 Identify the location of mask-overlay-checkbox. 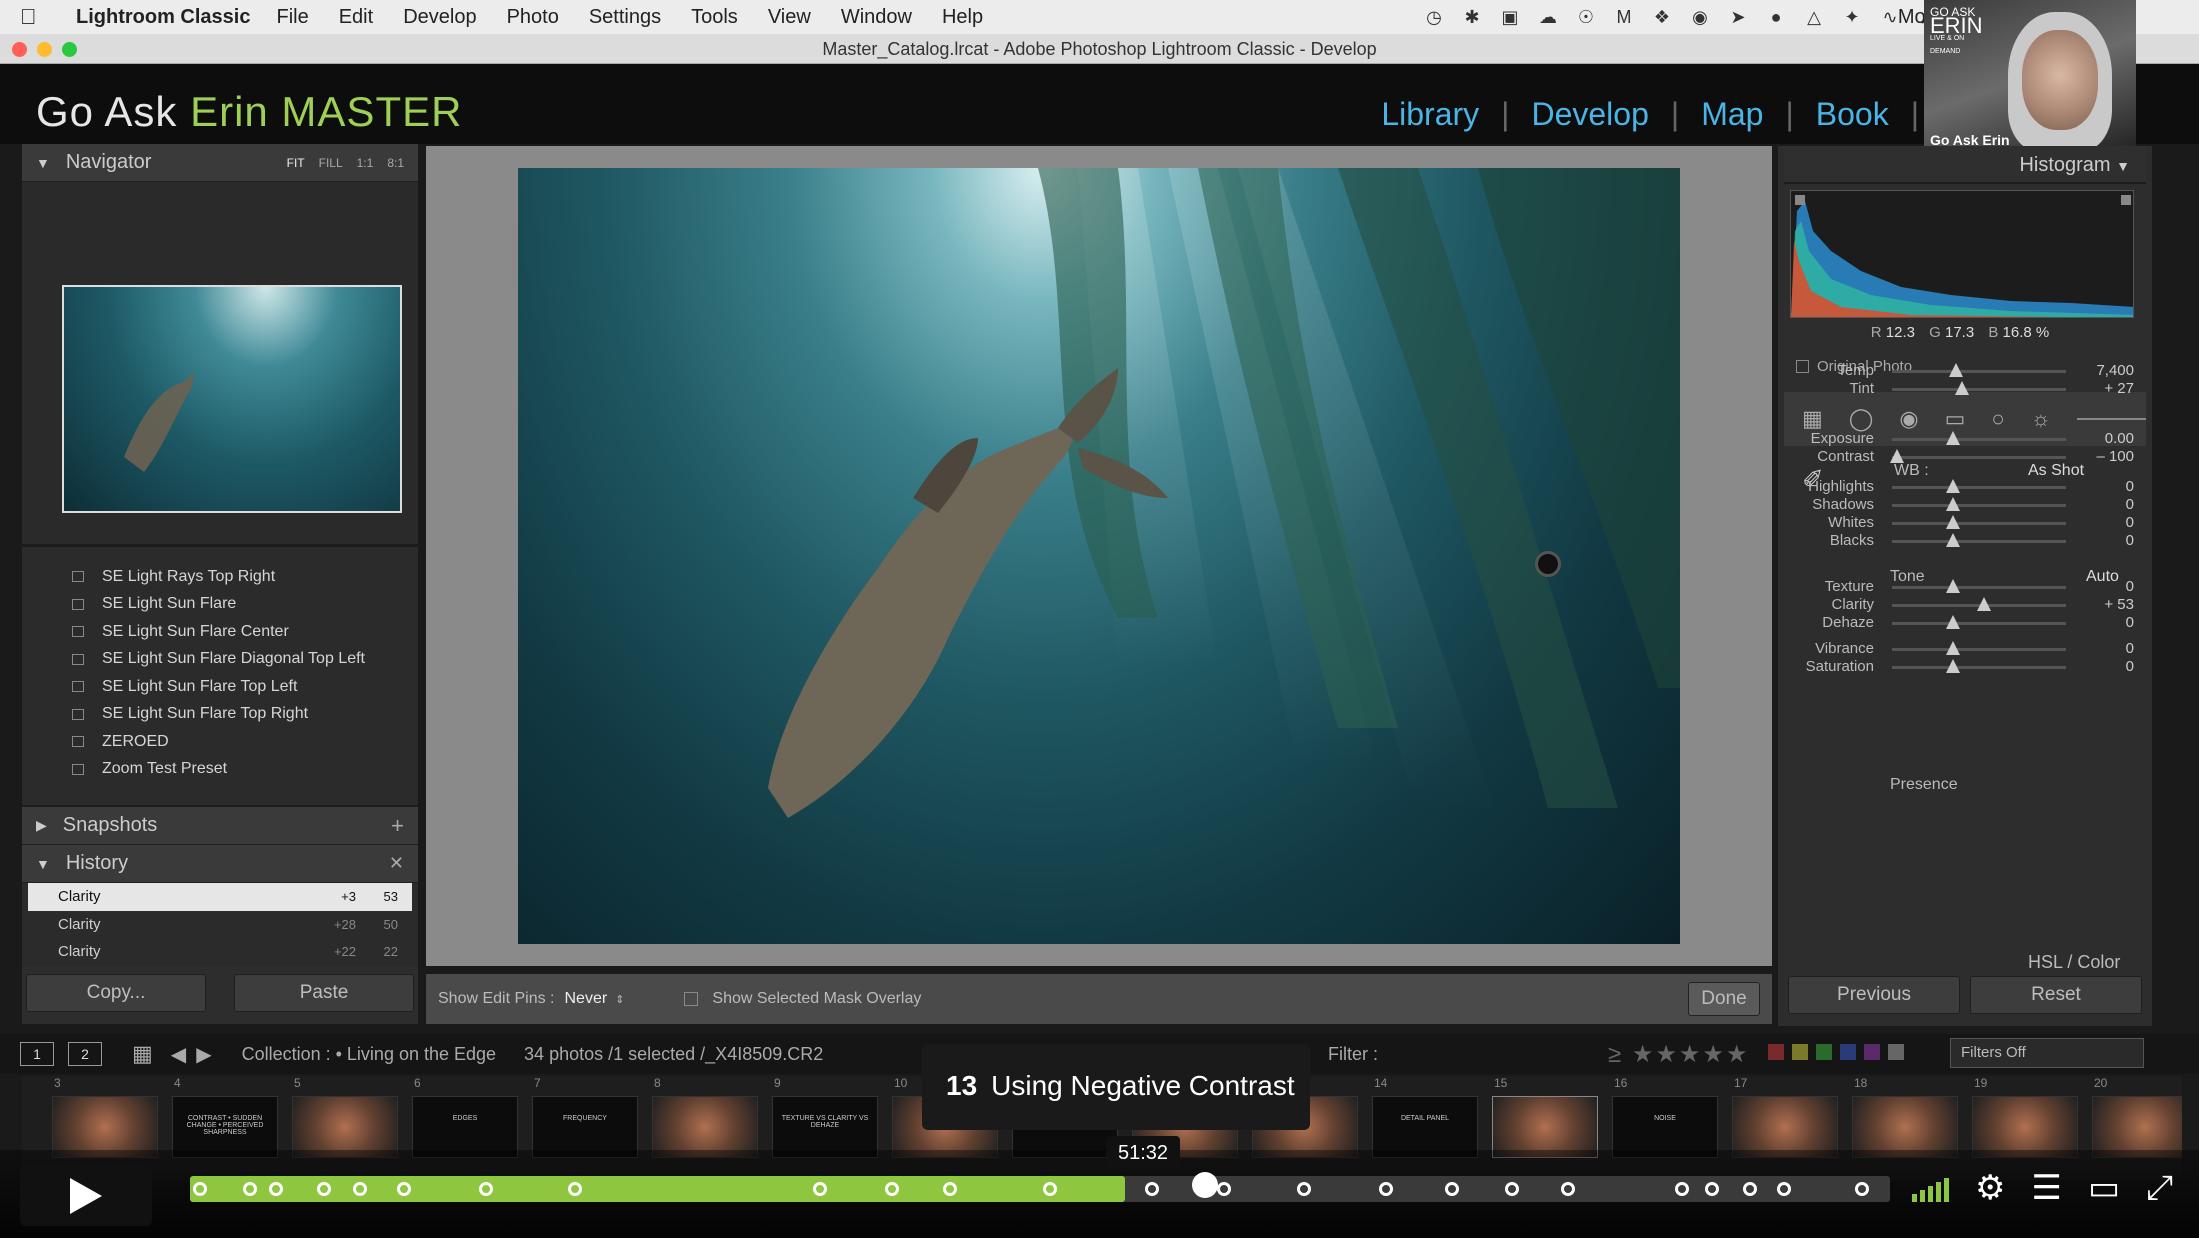
(691, 999).